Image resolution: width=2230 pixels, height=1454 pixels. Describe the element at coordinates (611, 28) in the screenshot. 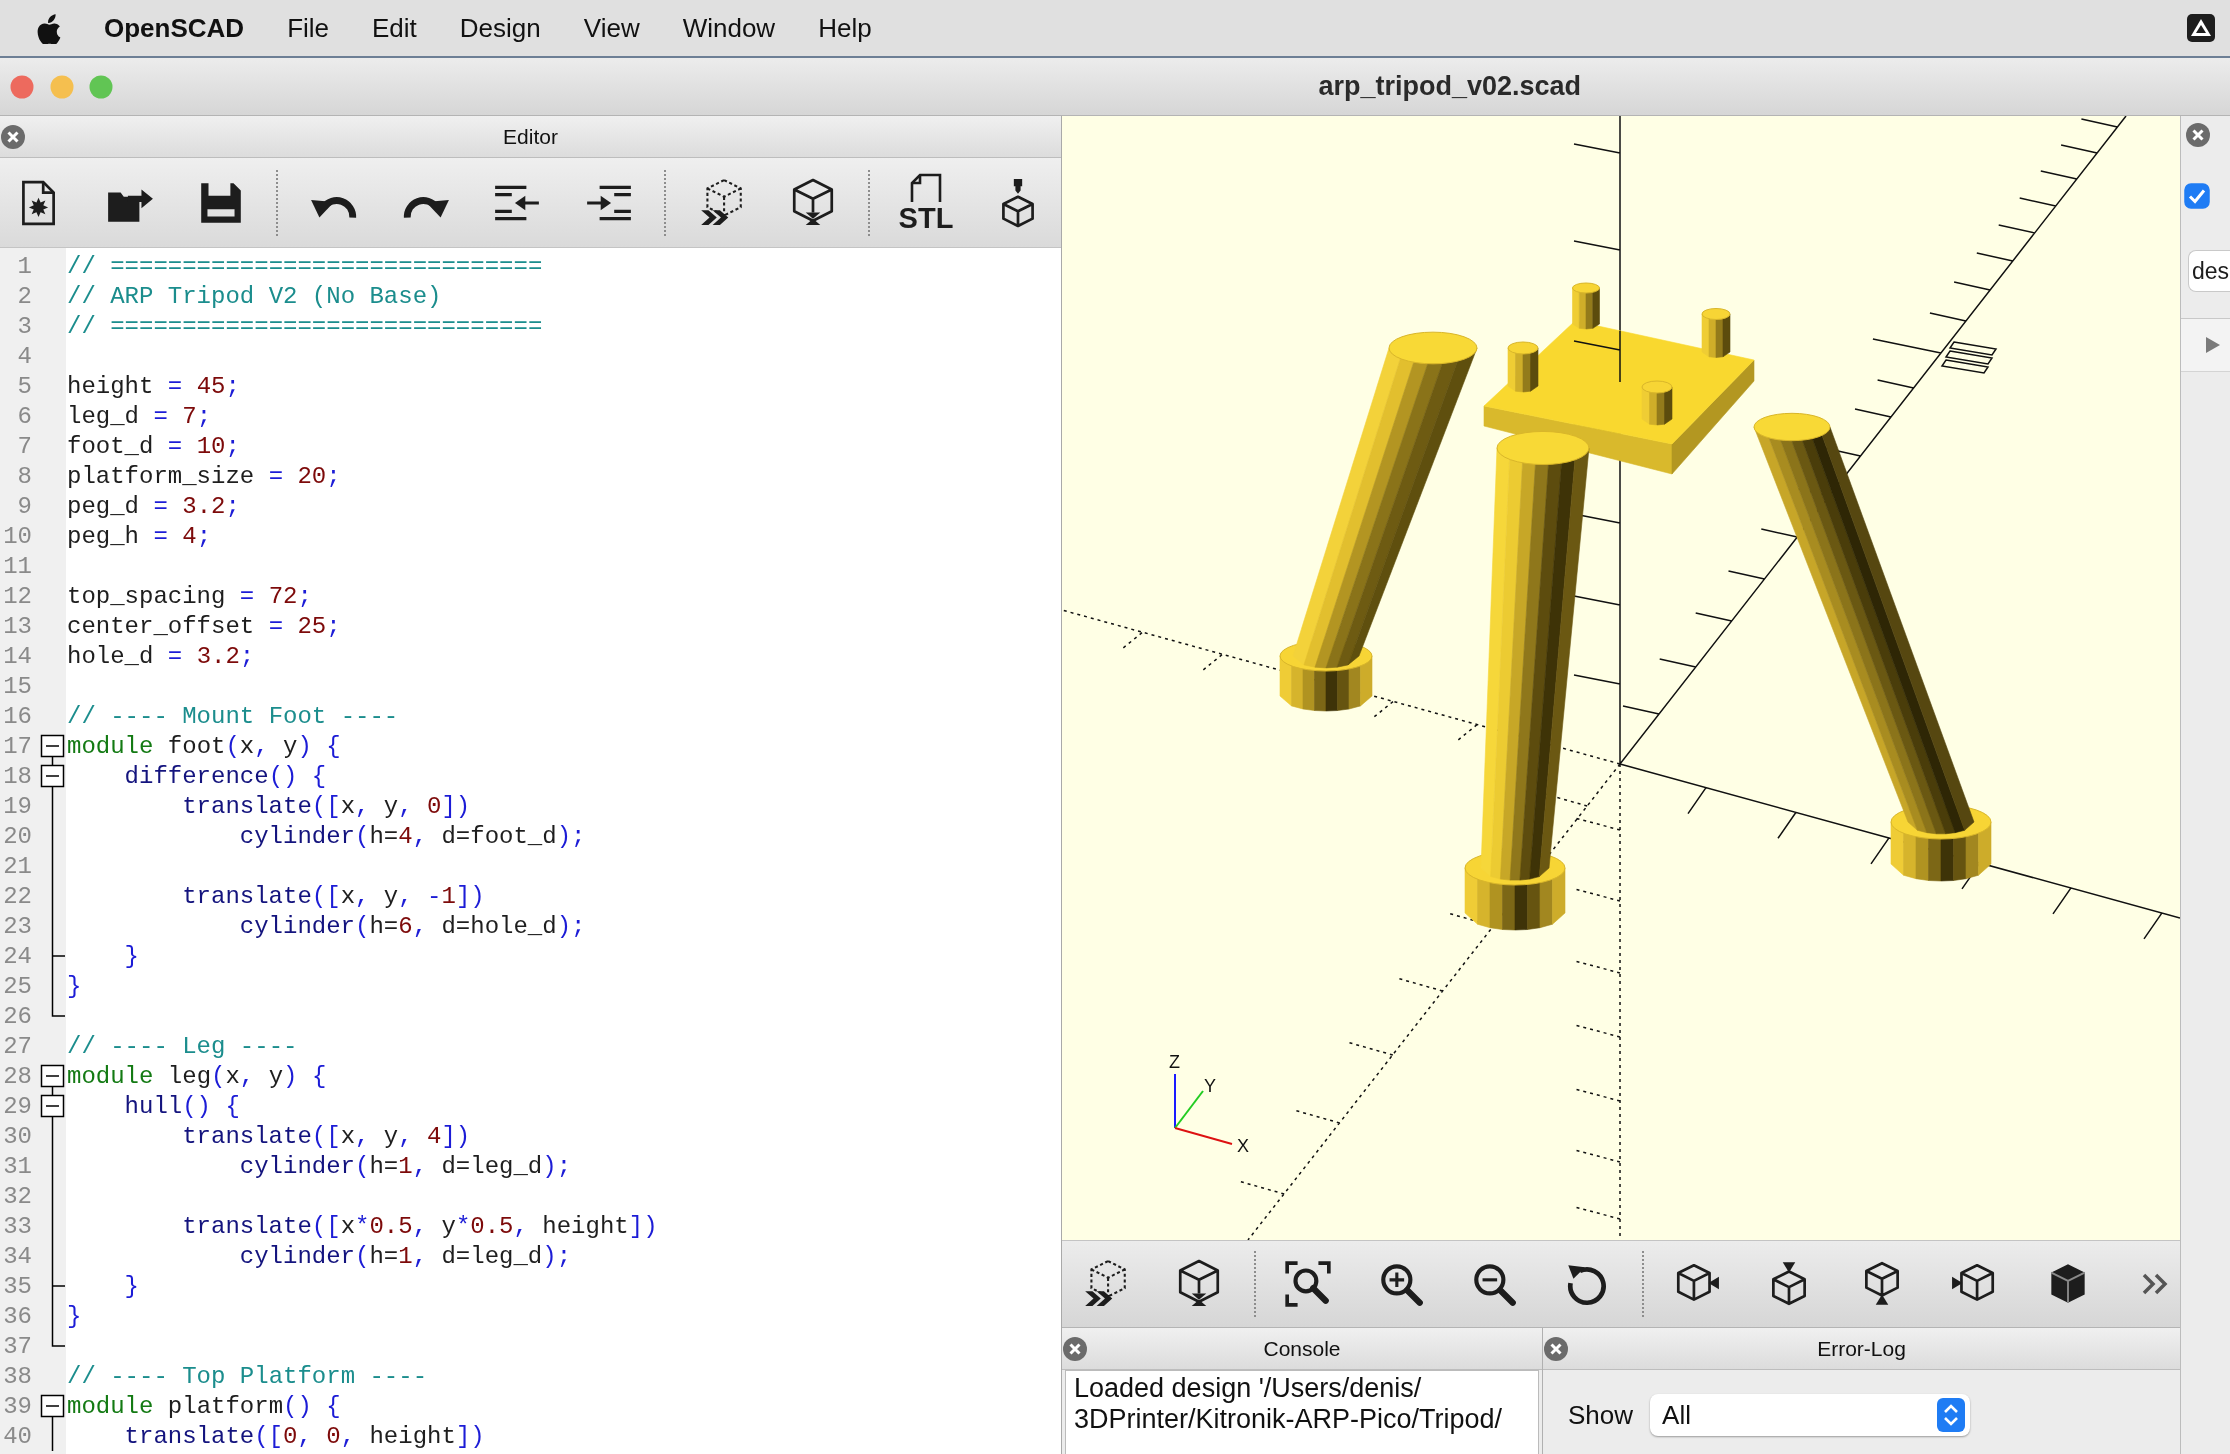

I see `menu-item: View` at that location.